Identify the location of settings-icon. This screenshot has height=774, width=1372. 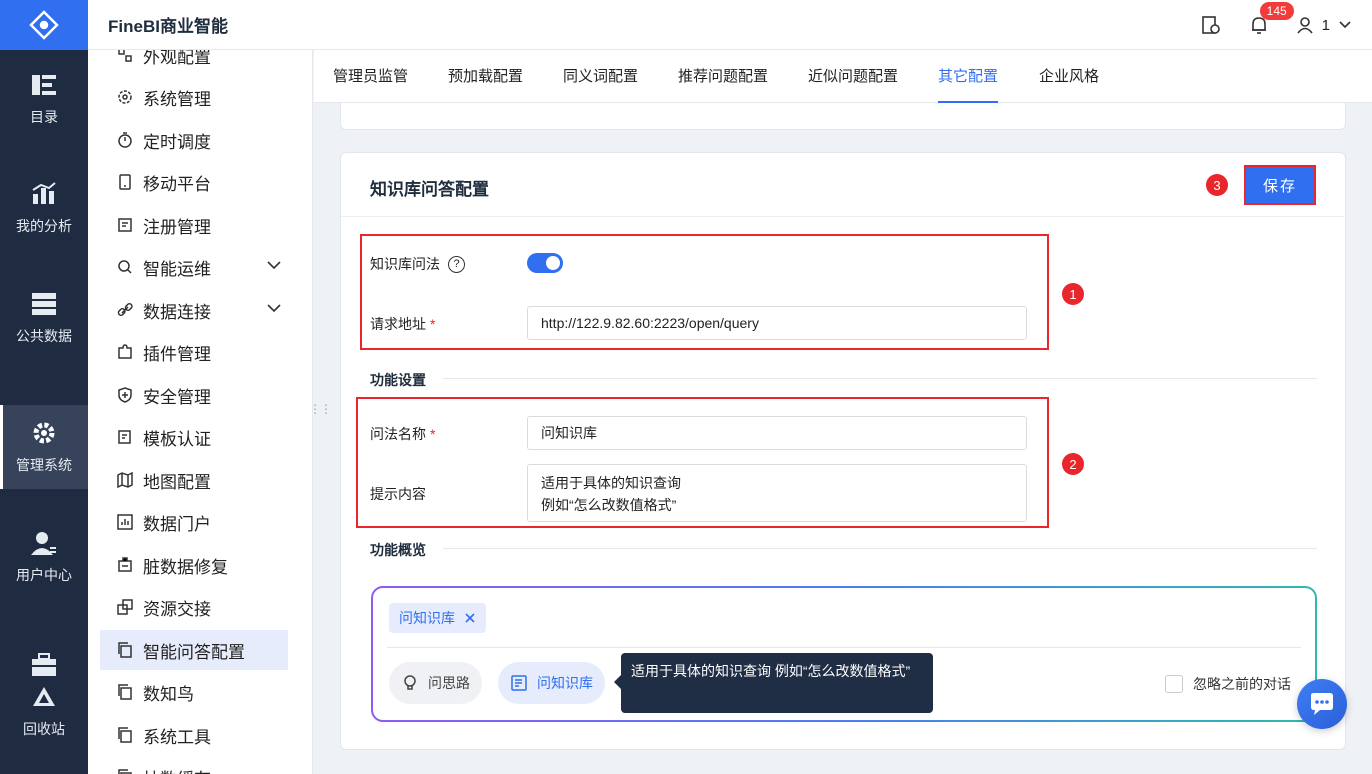
(125, 97).